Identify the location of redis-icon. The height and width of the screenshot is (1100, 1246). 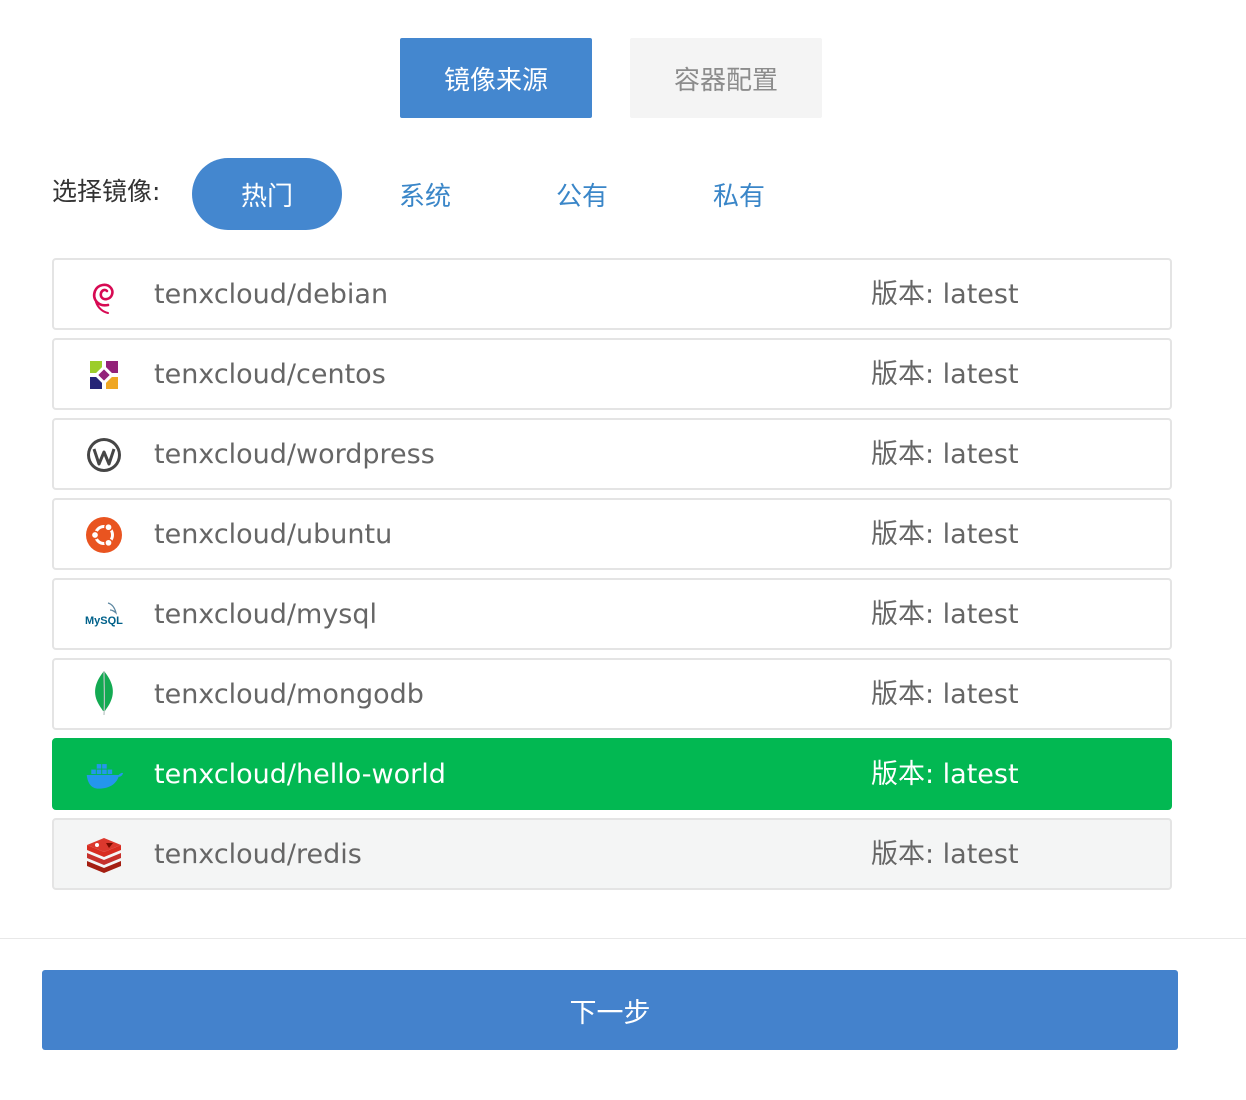
(104, 855).